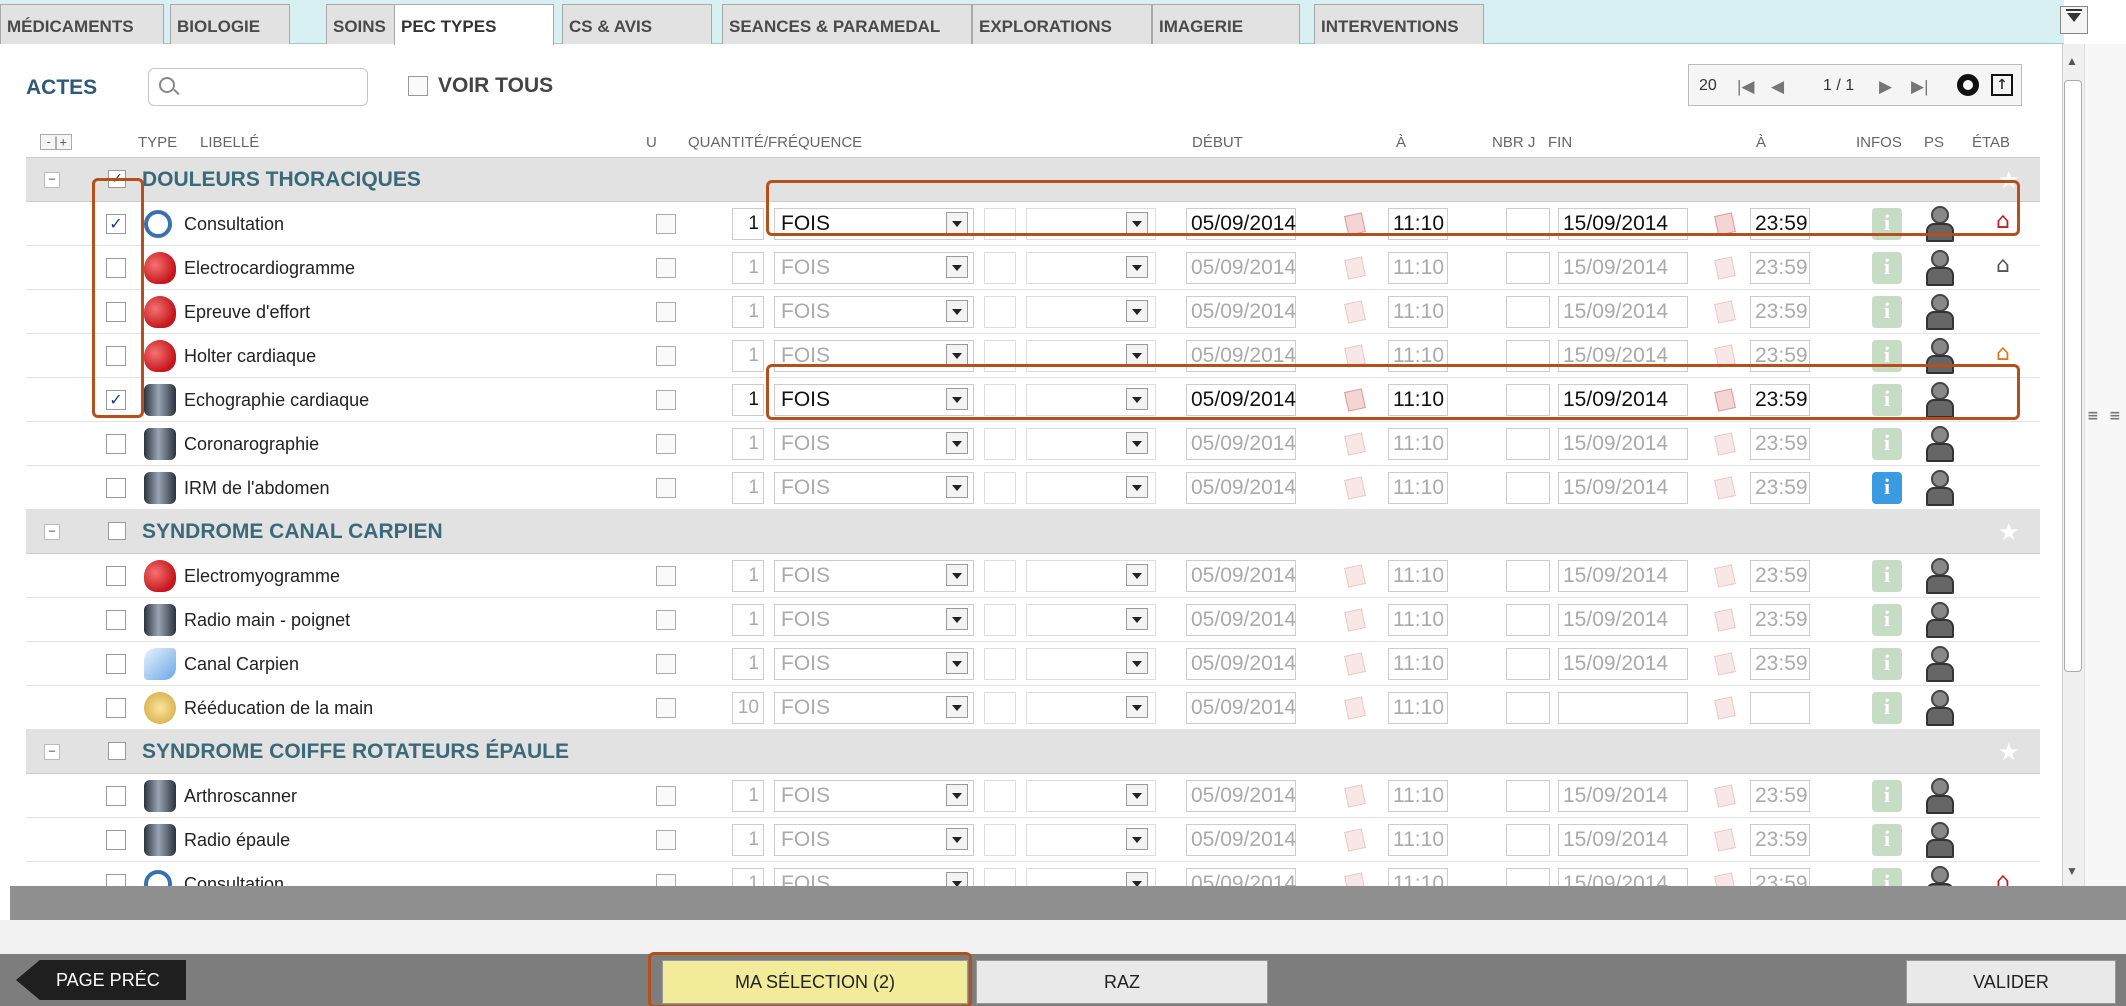 Image resolution: width=2126 pixels, height=1006 pixels. Describe the element at coordinates (2009, 752) in the screenshot. I see `favorite-star-icon: ★` at that location.